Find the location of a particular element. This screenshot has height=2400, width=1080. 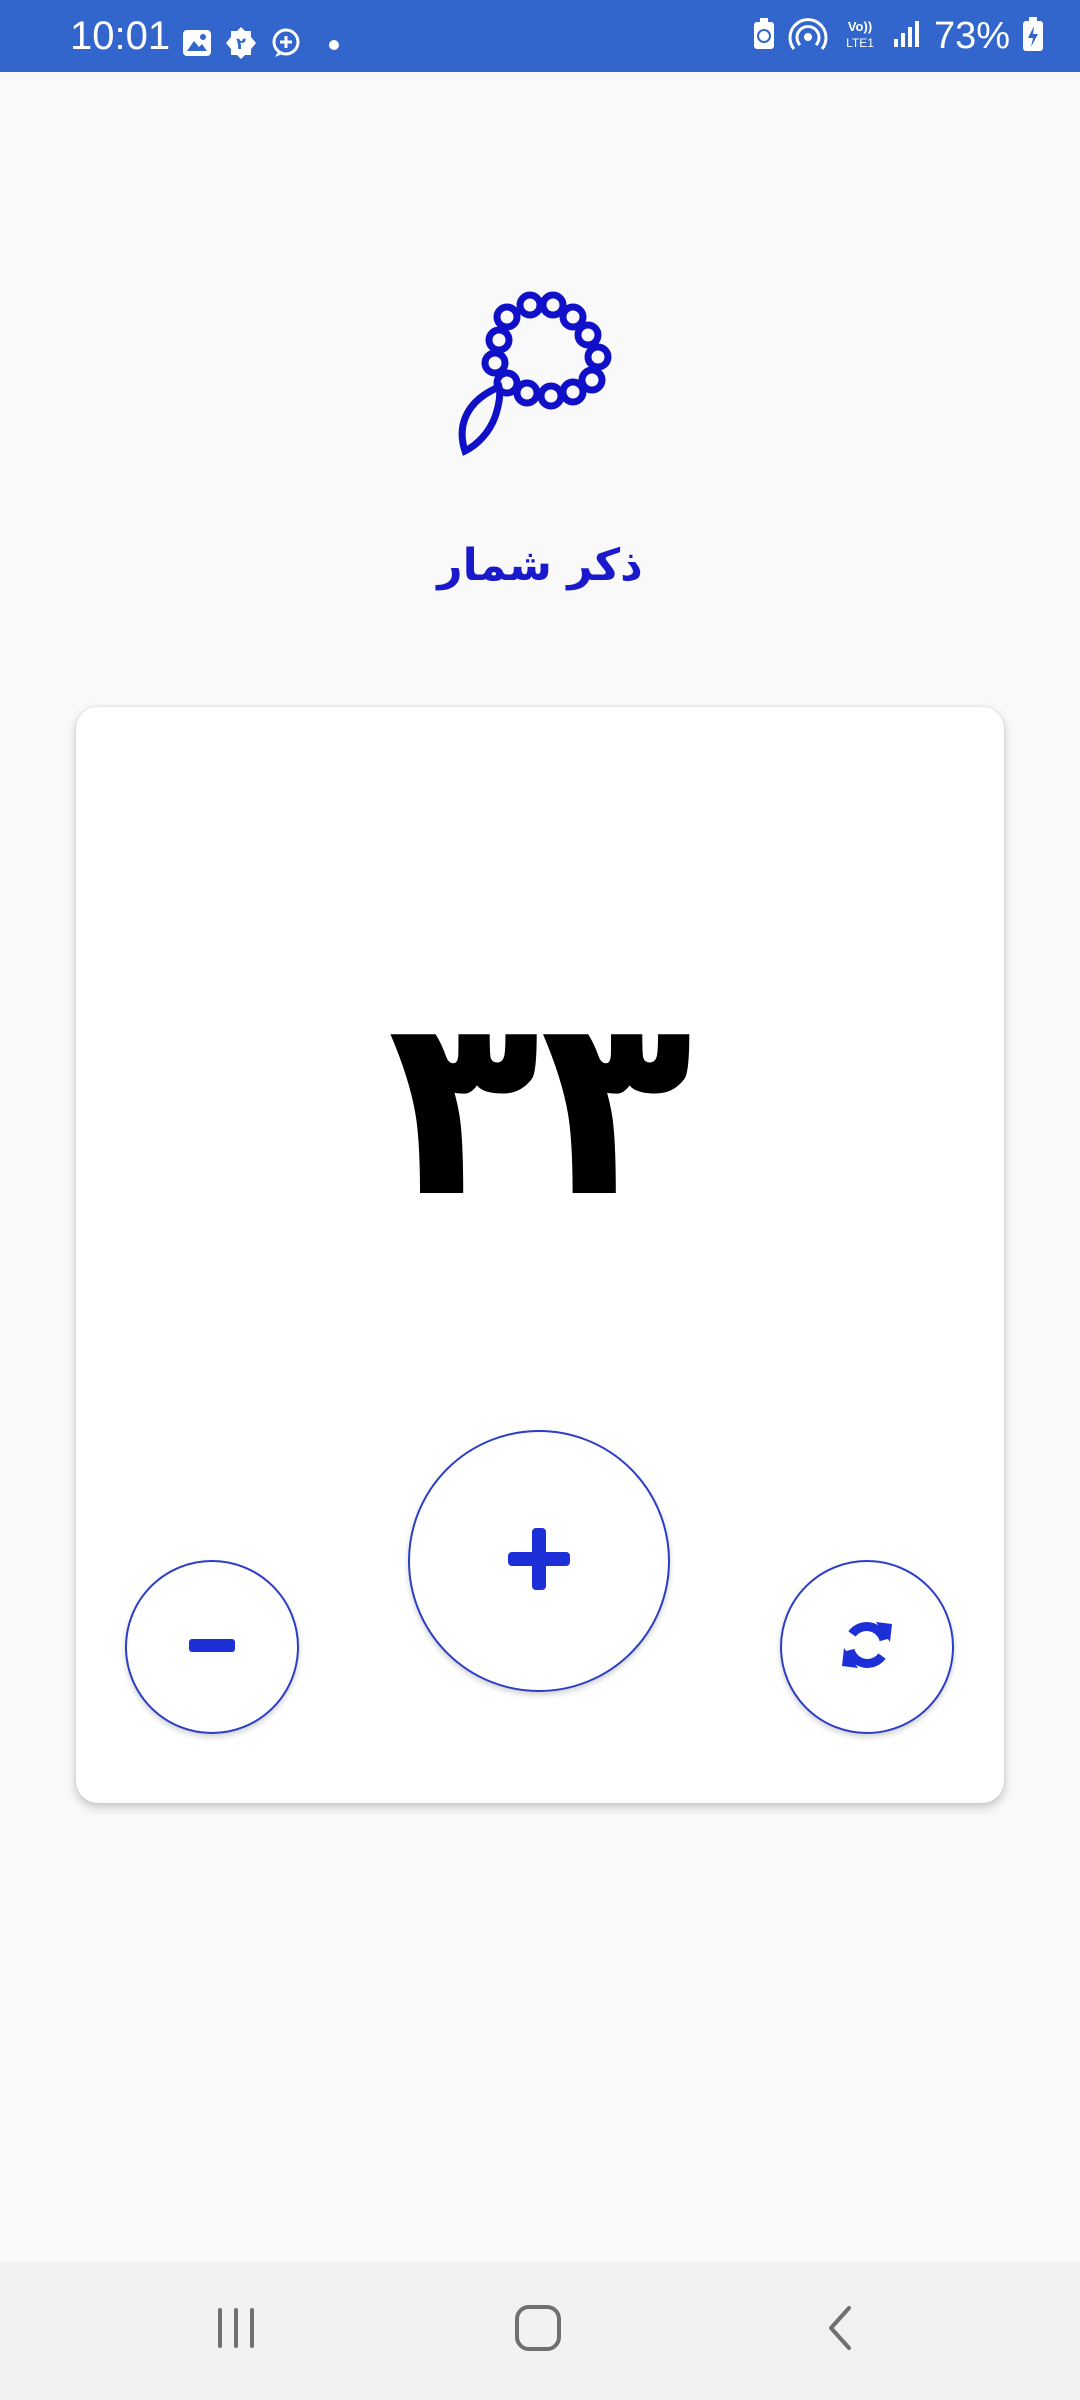

svg-text: Vo)) is located at coordinates (860, 26).